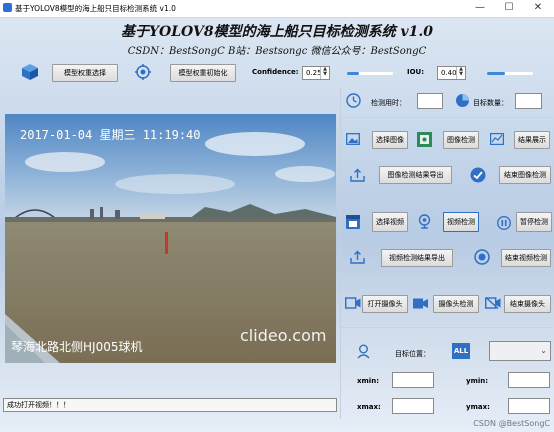 This screenshot has height=432, width=554. I want to click on webcam-icon, so click(424, 221).